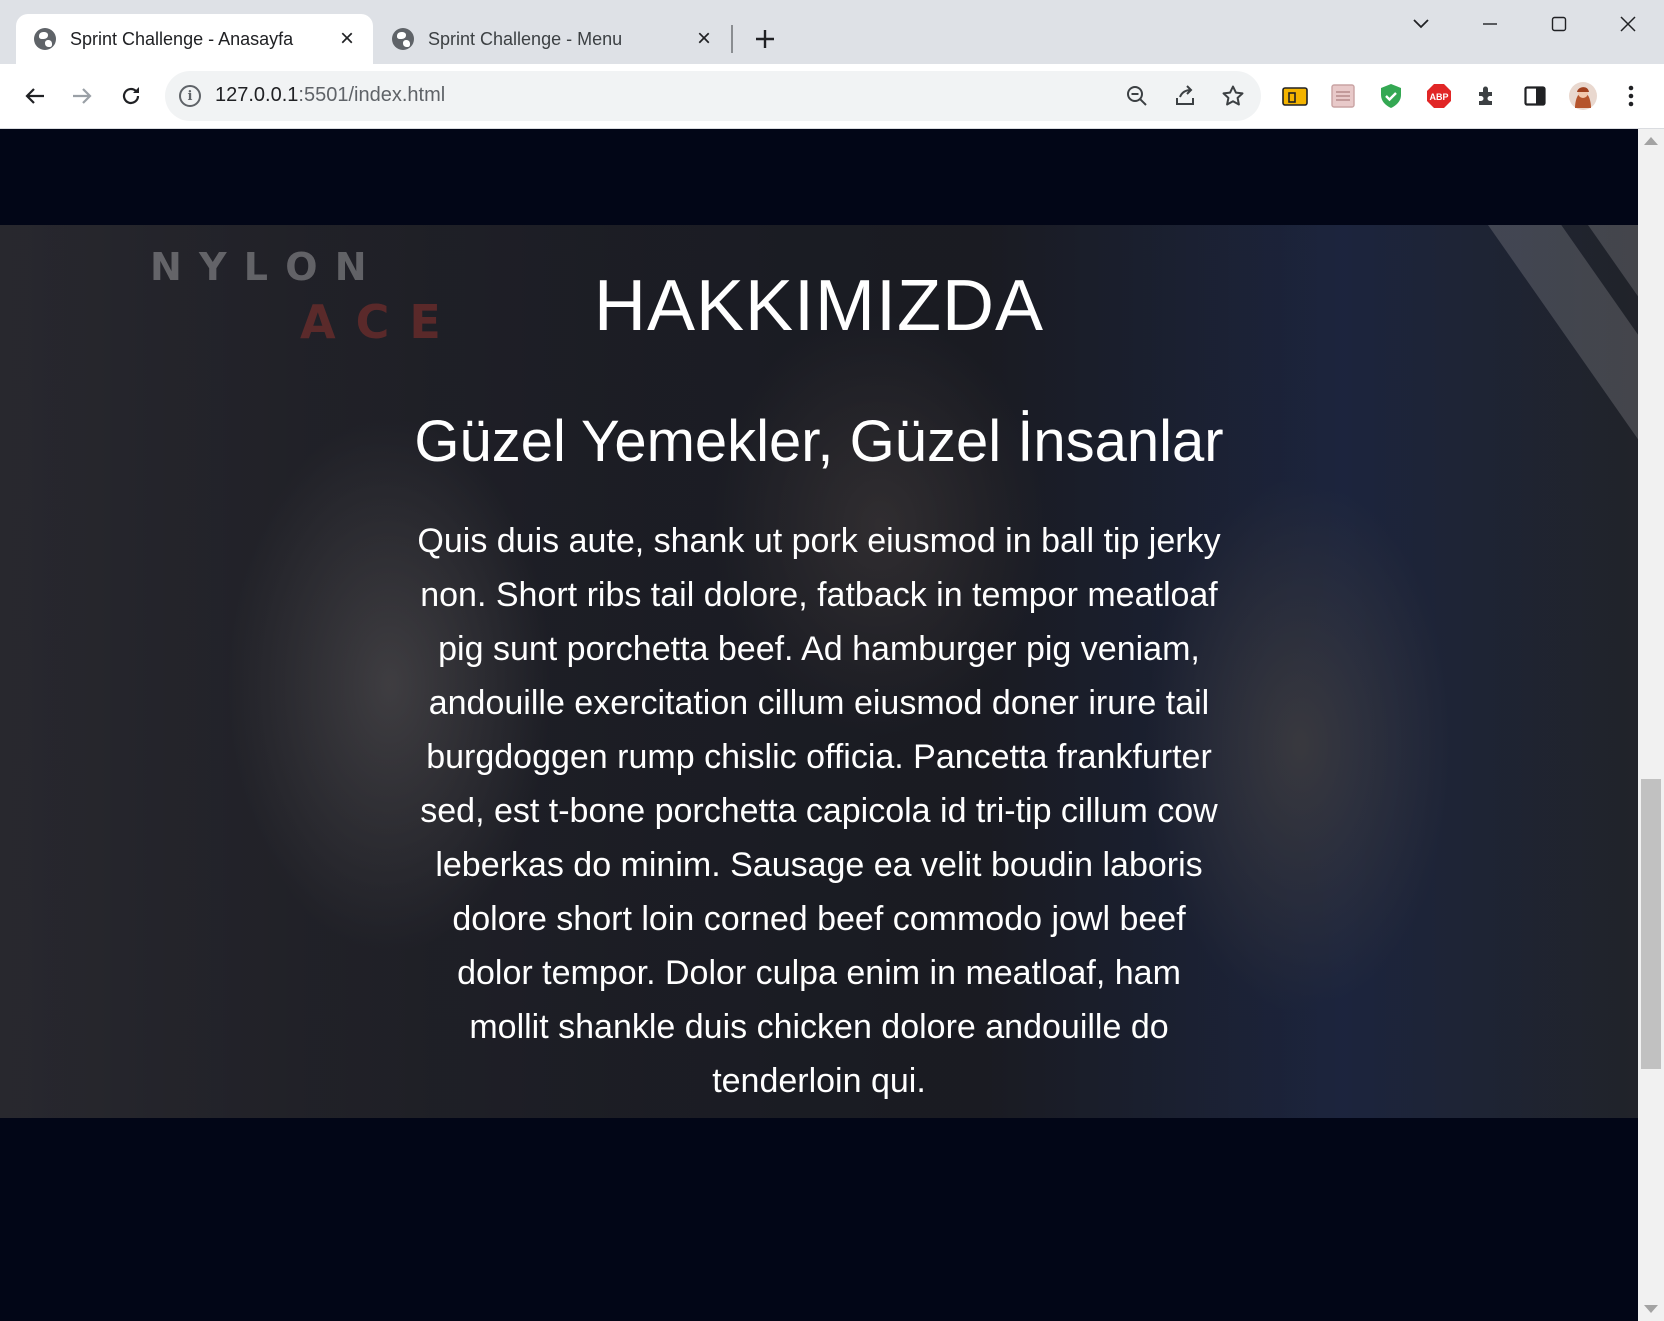 Image resolution: width=1664 pixels, height=1321 pixels. What do you see at coordinates (1651, 141) in the screenshot?
I see `scroll-up-icon` at bounding box center [1651, 141].